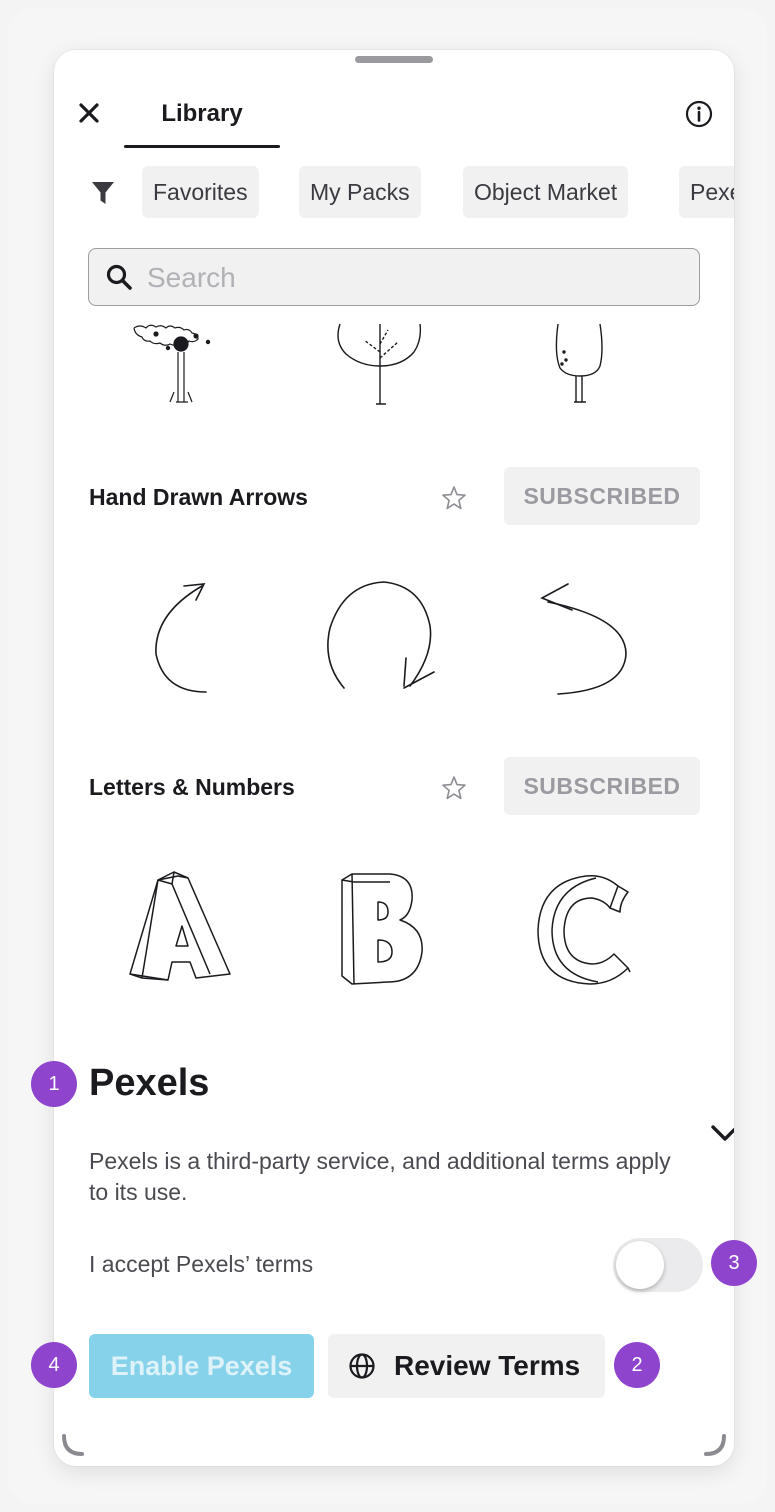 The height and width of the screenshot is (1512, 775). What do you see at coordinates (602, 786) in the screenshot?
I see `subscribed-button-letters: SUBSCRIBED` at bounding box center [602, 786].